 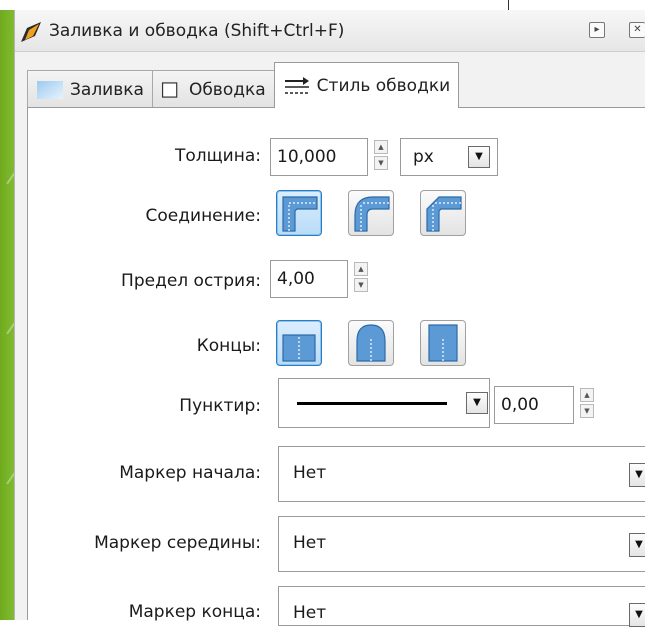 I want to click on mid-marker-value: Нет, so click(x=310, y=543).